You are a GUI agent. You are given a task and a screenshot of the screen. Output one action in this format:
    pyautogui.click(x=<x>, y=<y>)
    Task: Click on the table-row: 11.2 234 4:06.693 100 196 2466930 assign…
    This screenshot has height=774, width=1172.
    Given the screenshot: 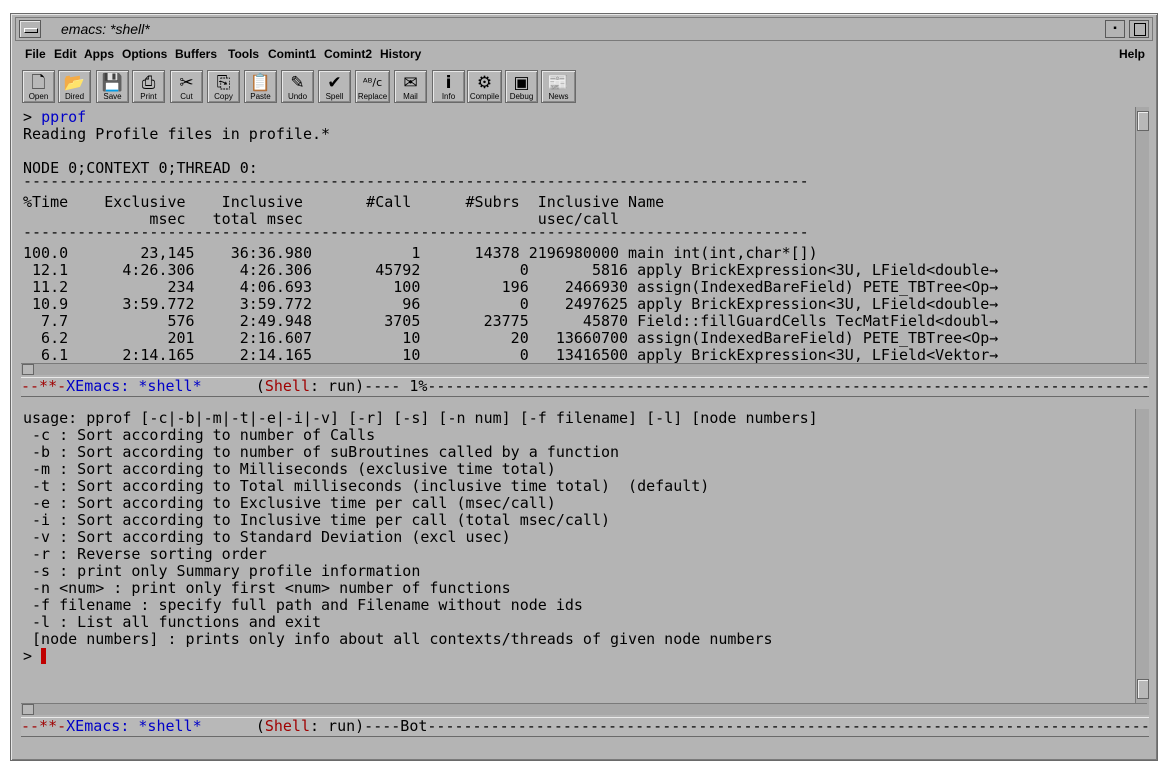 What is the action you would take?
    pyautogui.click(x=511, y=287)
    